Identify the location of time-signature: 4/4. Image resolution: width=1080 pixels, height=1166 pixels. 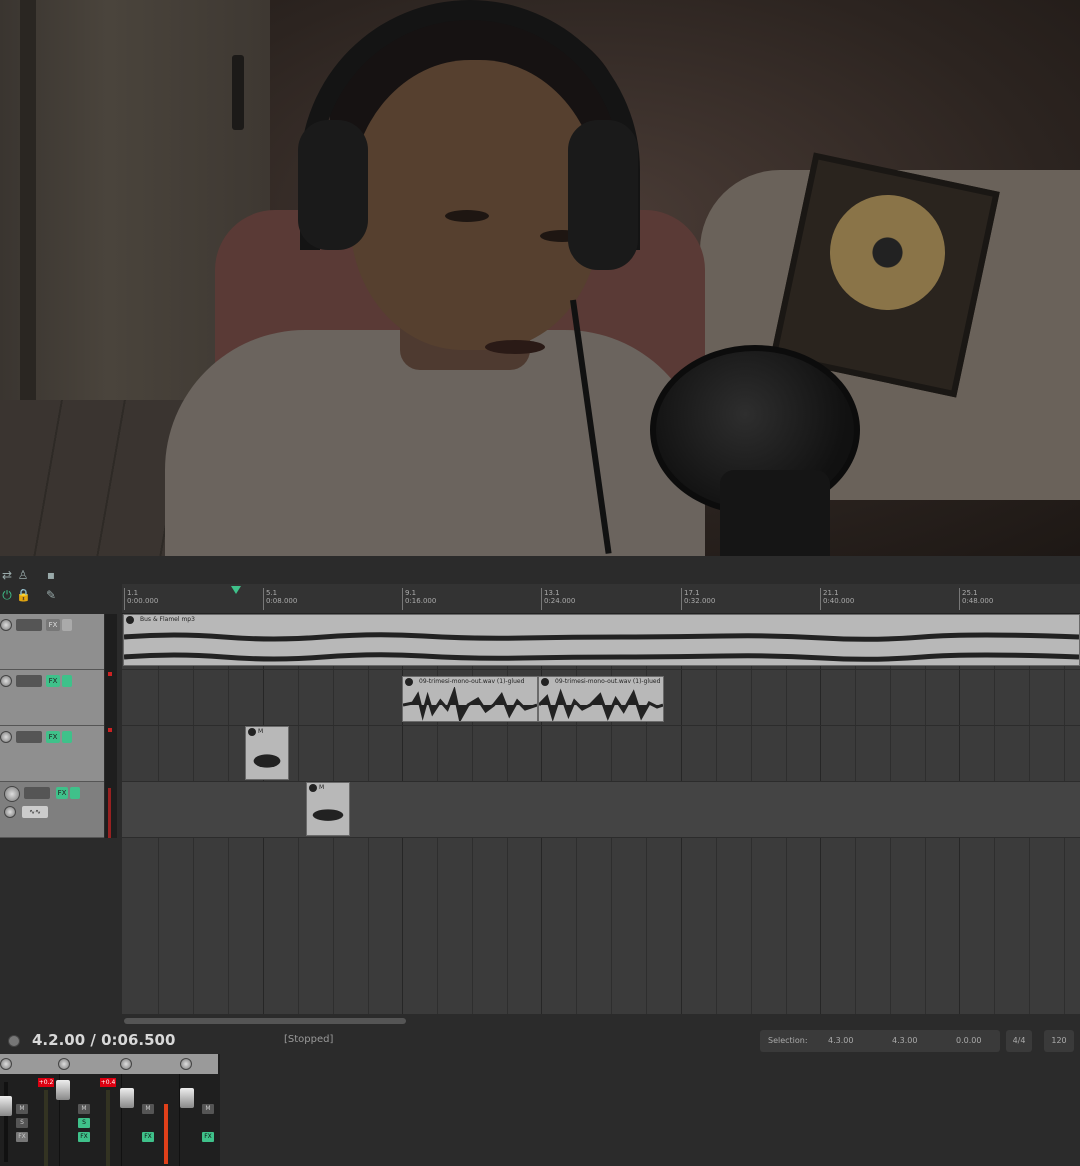
(1019, 1041).